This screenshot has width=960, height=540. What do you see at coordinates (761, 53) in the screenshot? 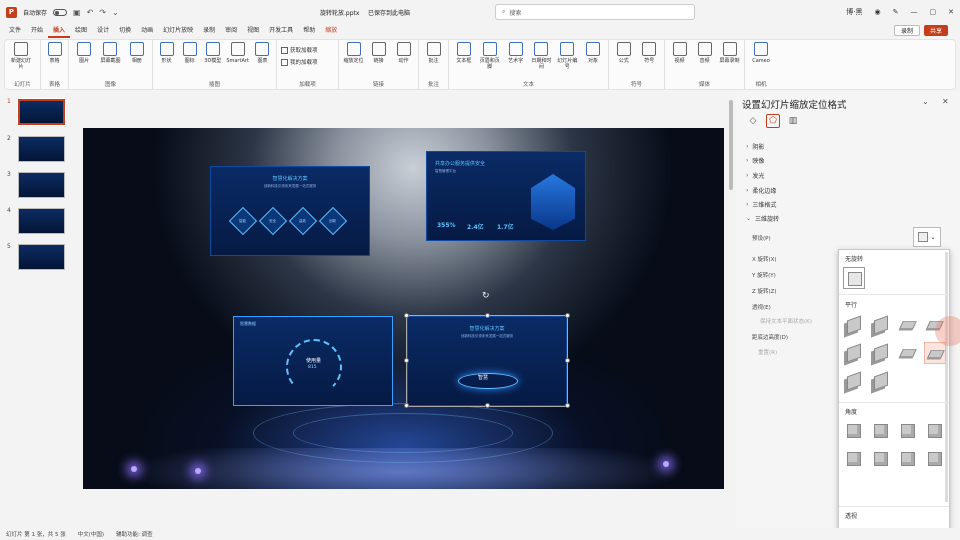
I see `cameo-button: Cameo` at bounding box center [761, 53].